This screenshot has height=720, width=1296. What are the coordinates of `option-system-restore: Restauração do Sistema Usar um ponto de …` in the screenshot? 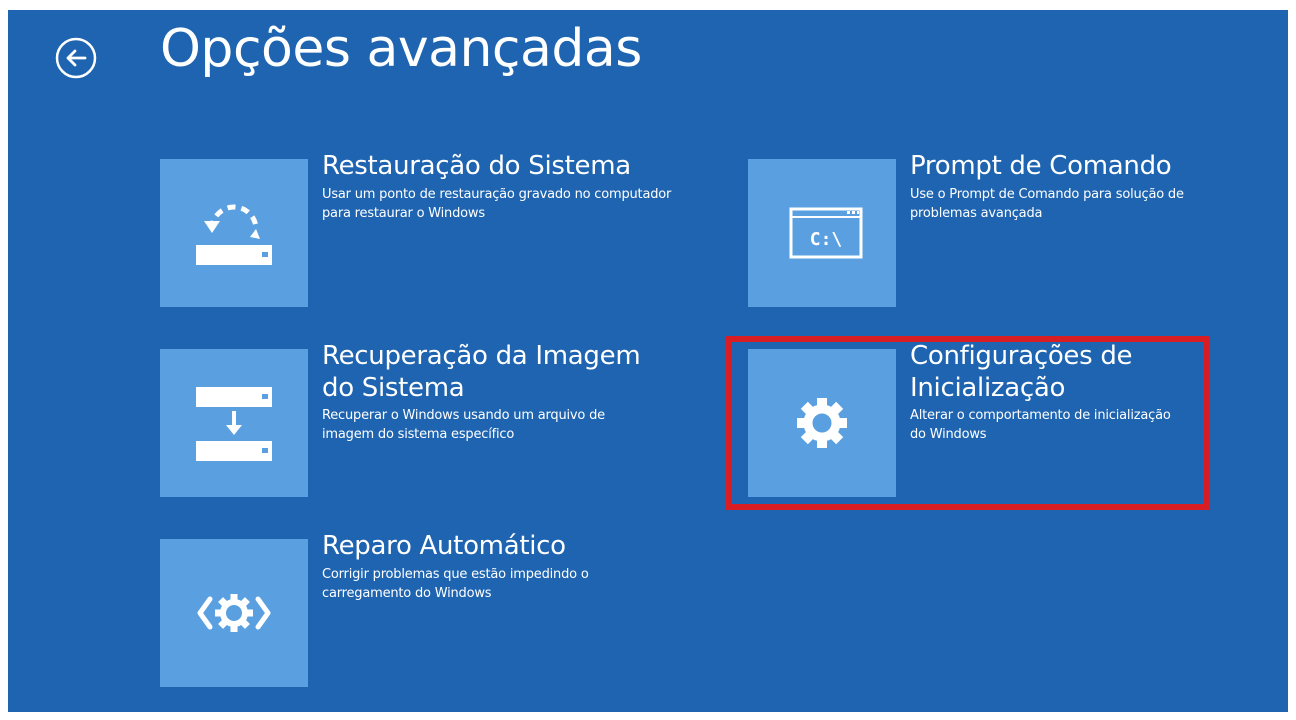 It's located at (415, 230).